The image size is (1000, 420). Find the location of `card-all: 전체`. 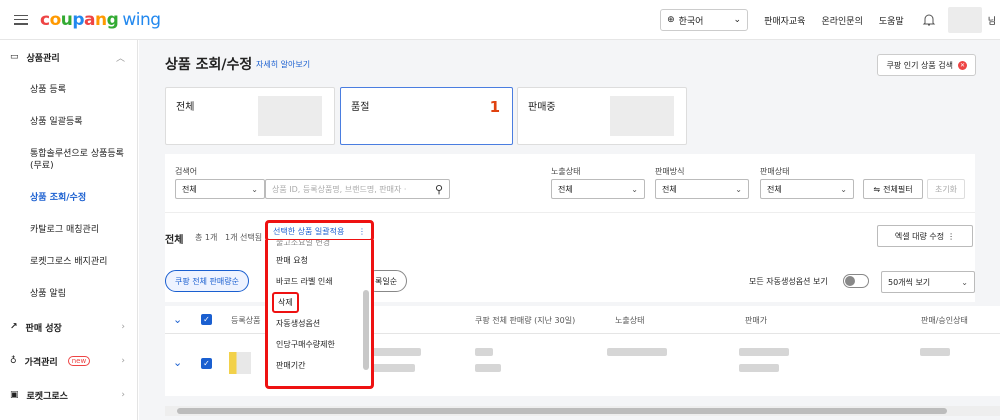

card-all: 전체 is located at coordinates (250, 116).